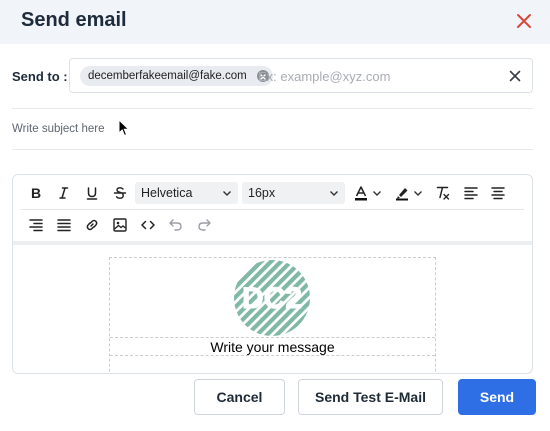 Image resolution: width=550 pixels, height=431 pixels. I want to click on align-left-button, so click(471, 193).